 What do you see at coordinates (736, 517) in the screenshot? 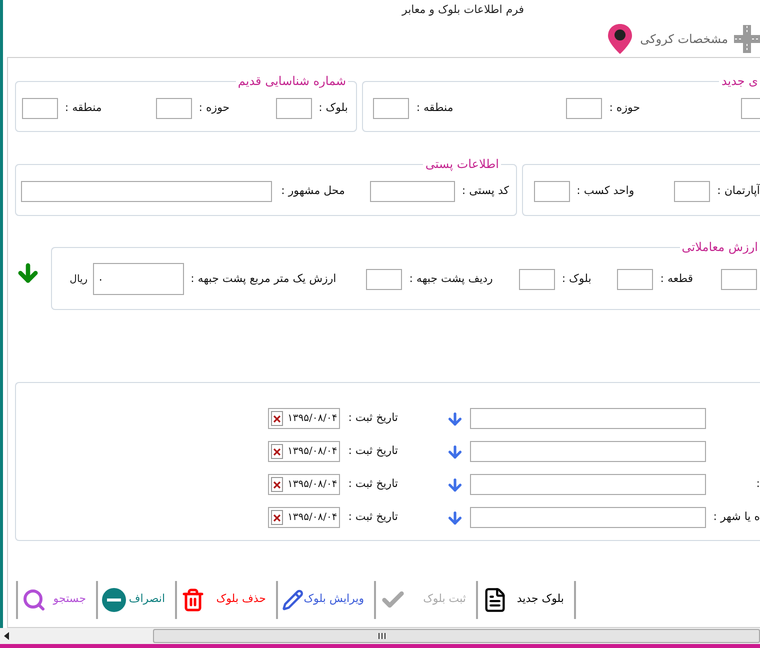
I see `field-label: ه یا شهر :` at bounding box center [736, 517].